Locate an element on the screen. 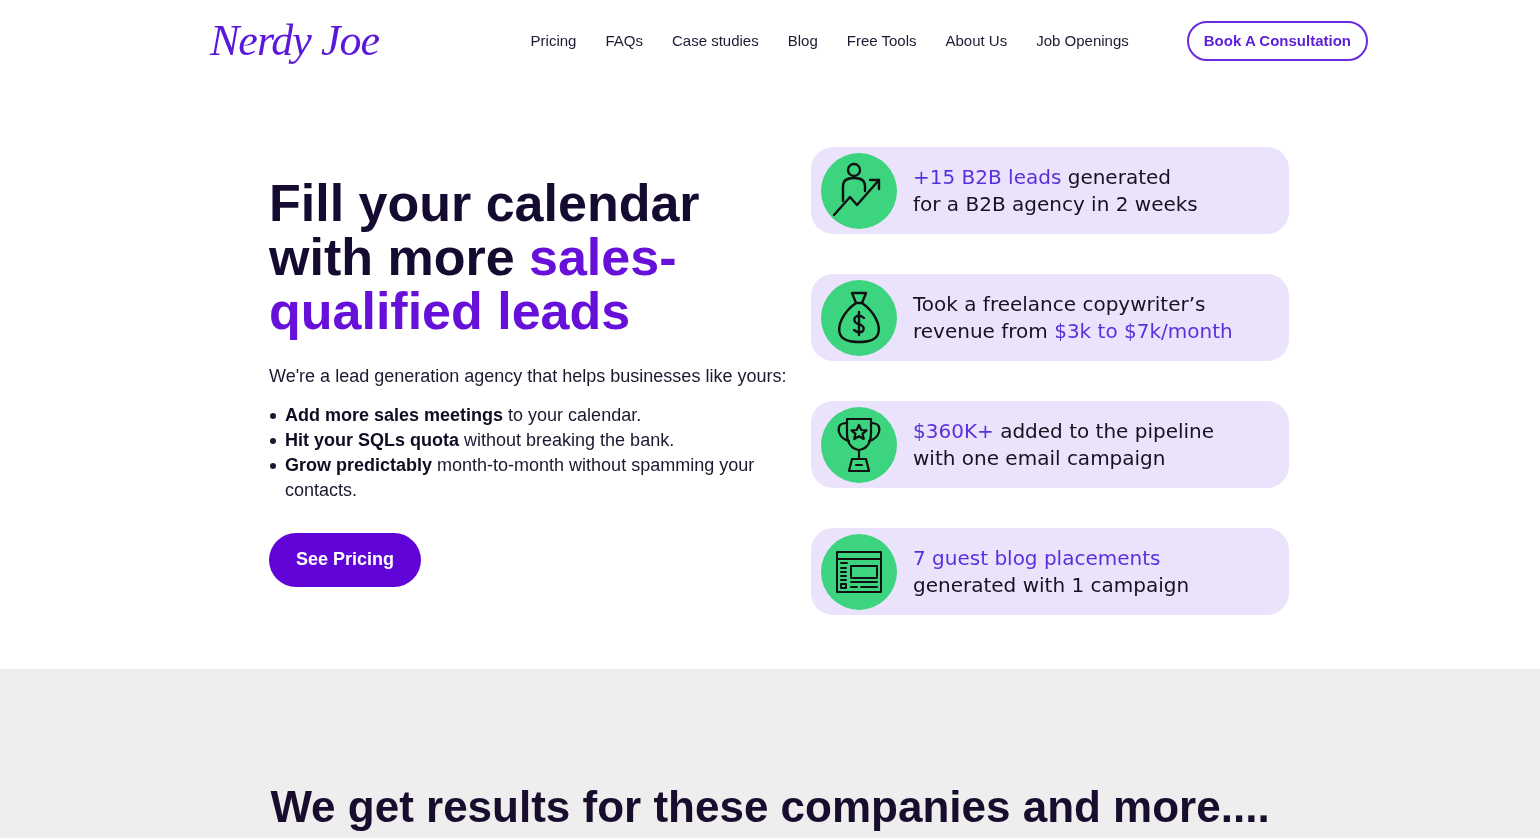 This screenshot has width=1540, height=840. nav-link: Case studies is located at coordinates (715, 41).